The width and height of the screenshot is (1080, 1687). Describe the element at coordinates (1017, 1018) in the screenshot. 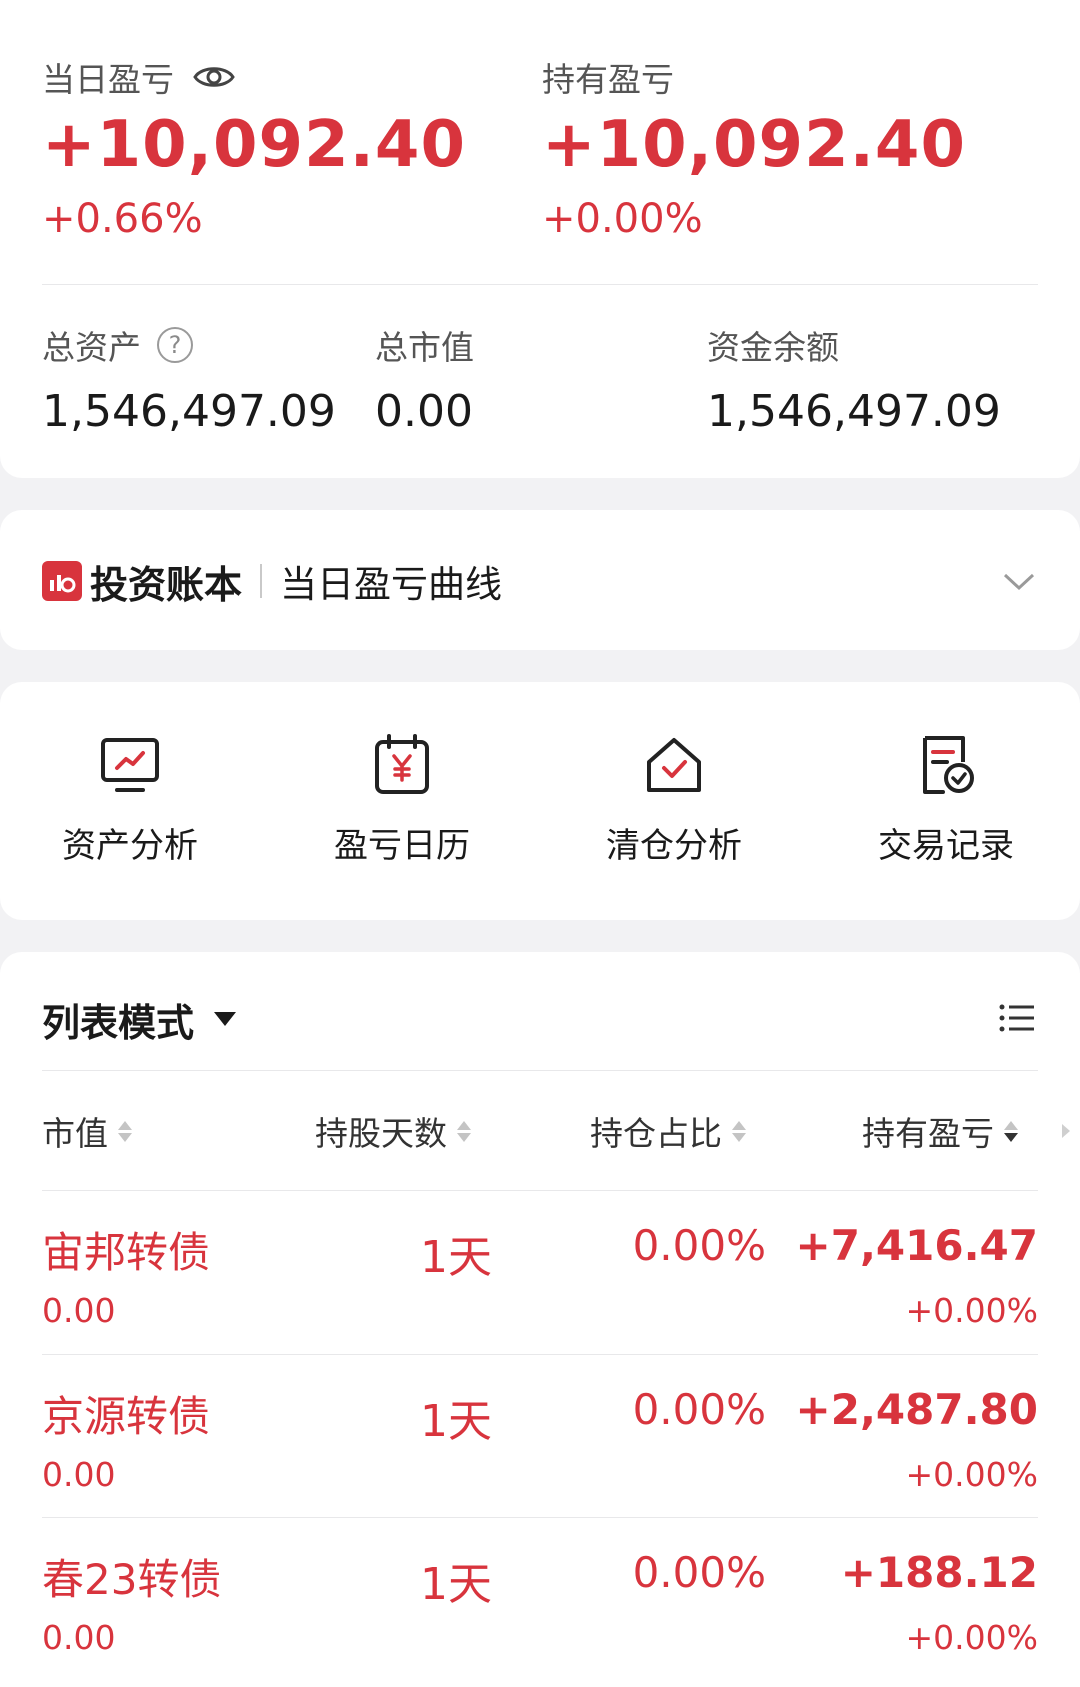

I see `list-view-icon` at that location.